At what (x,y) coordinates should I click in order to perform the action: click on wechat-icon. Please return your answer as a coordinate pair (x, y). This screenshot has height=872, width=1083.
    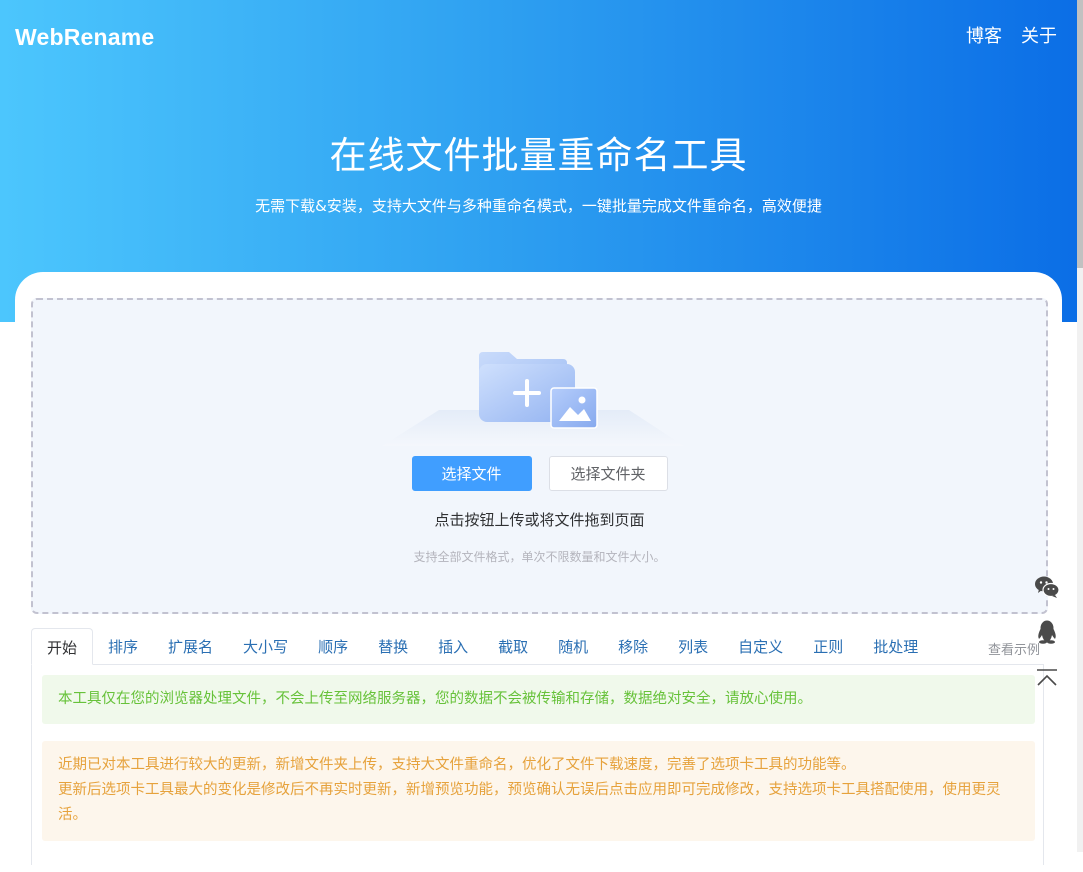
    Looking at the image, I should click on (1047, 587).